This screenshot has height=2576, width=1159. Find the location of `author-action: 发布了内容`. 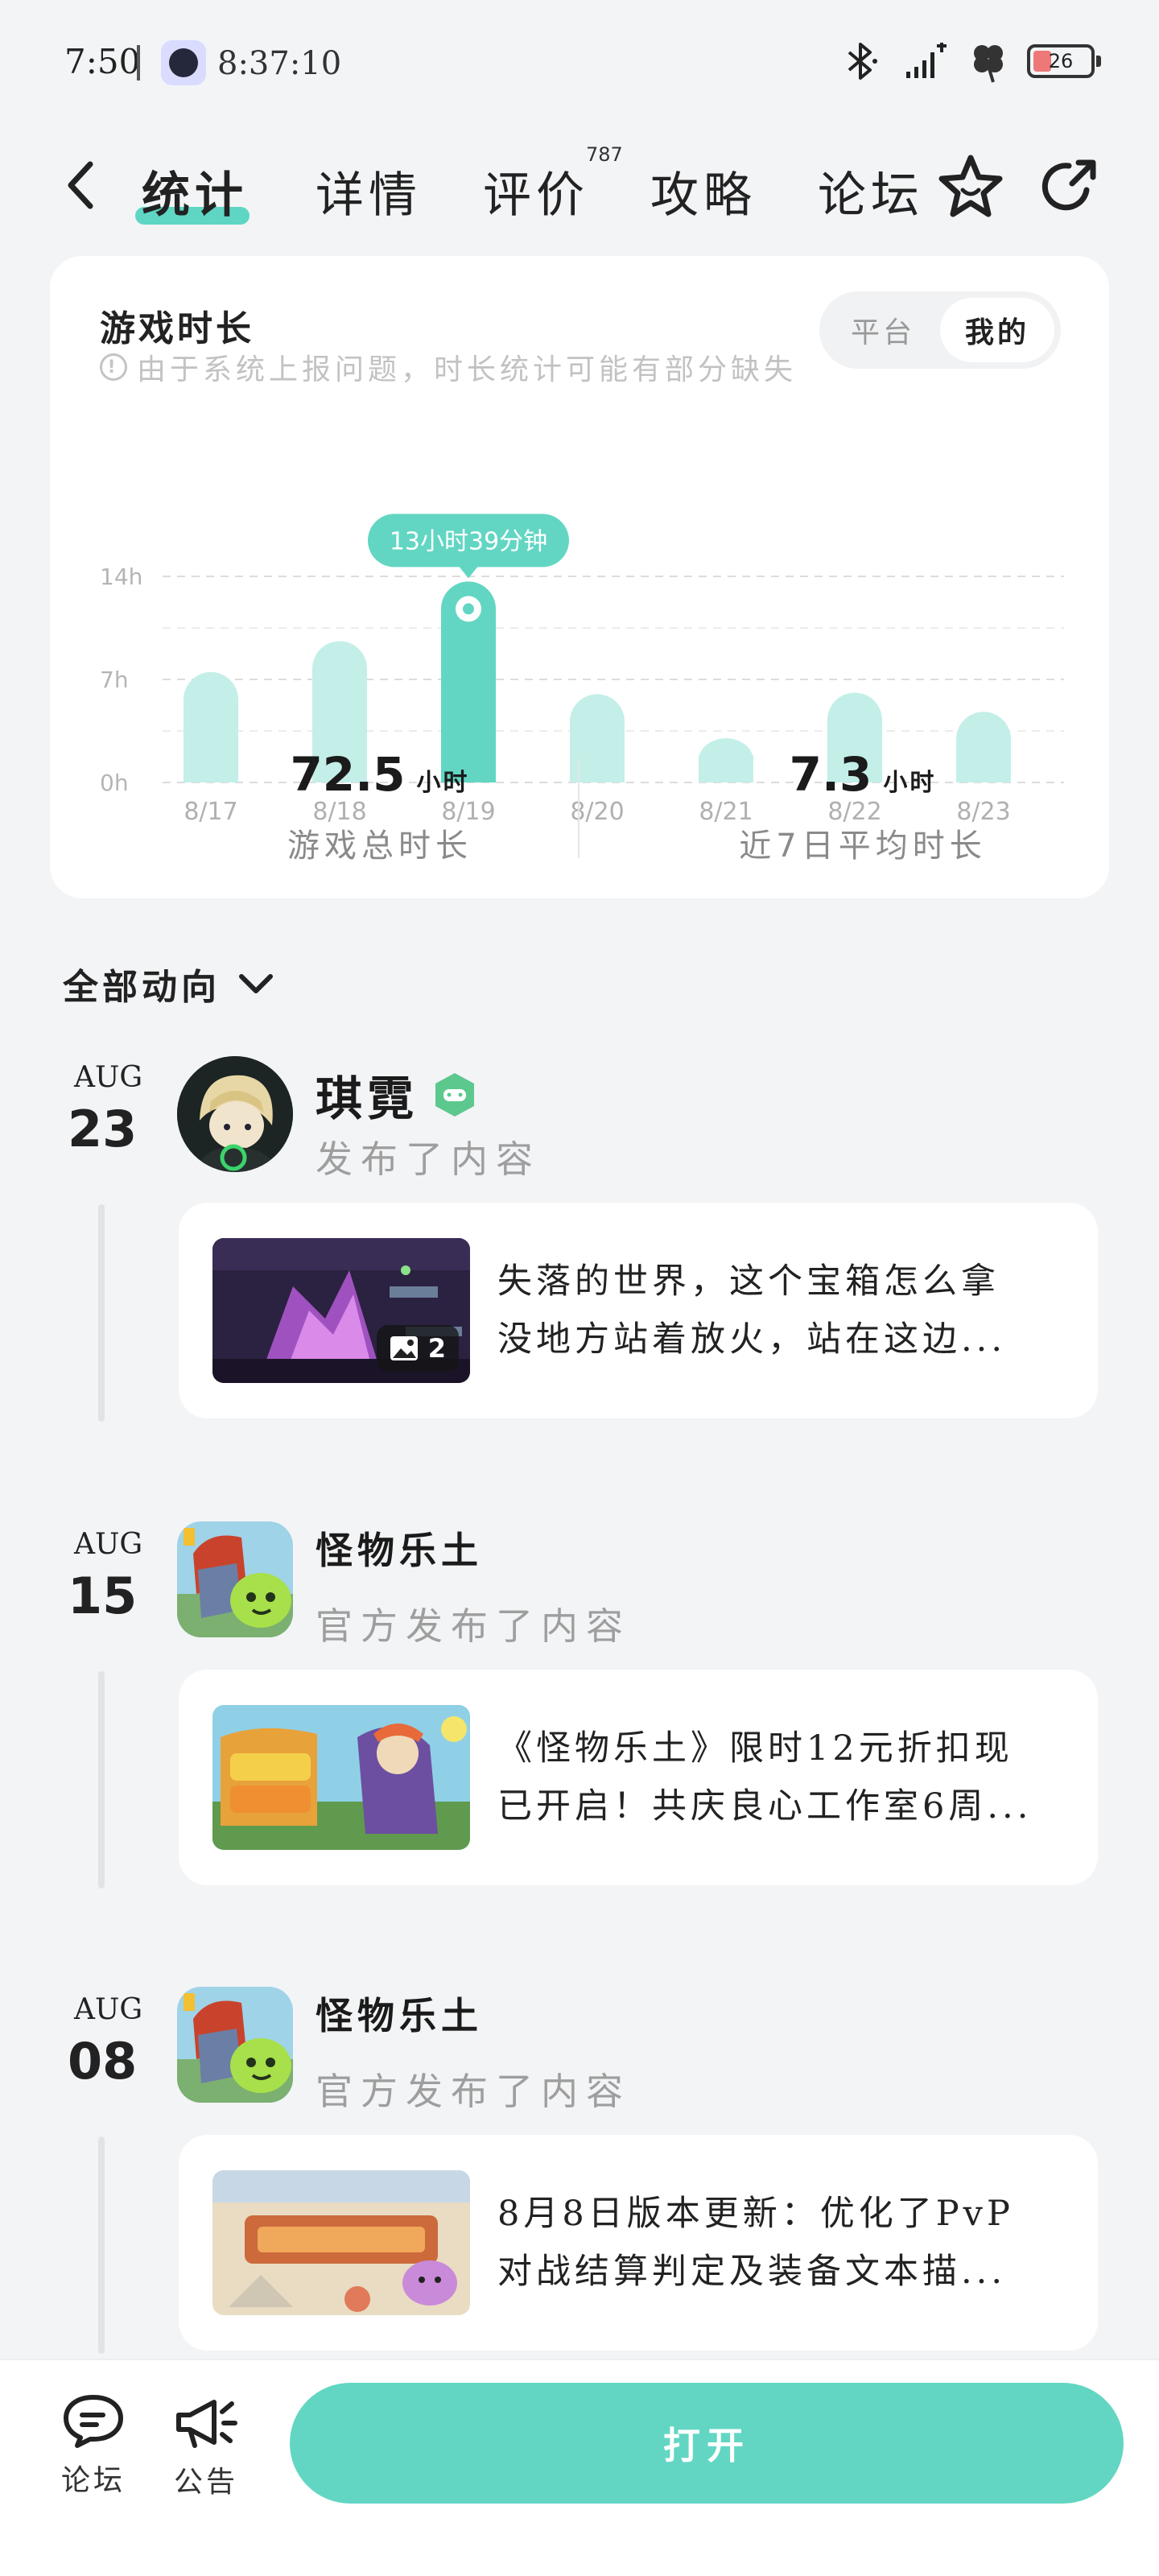

author-action: 发布了内容 is located at coordinates (428, 1159).